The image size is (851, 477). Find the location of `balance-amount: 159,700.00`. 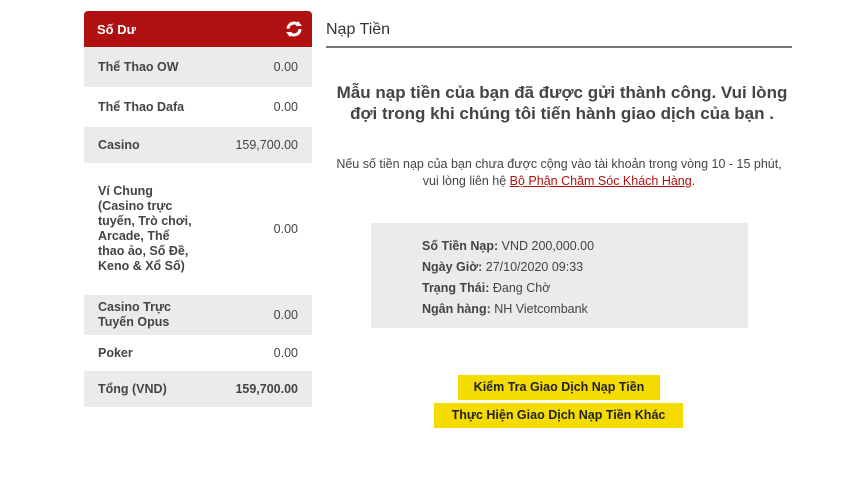

balance-amount: 159,700.00 is located at coordinates (266, 145).